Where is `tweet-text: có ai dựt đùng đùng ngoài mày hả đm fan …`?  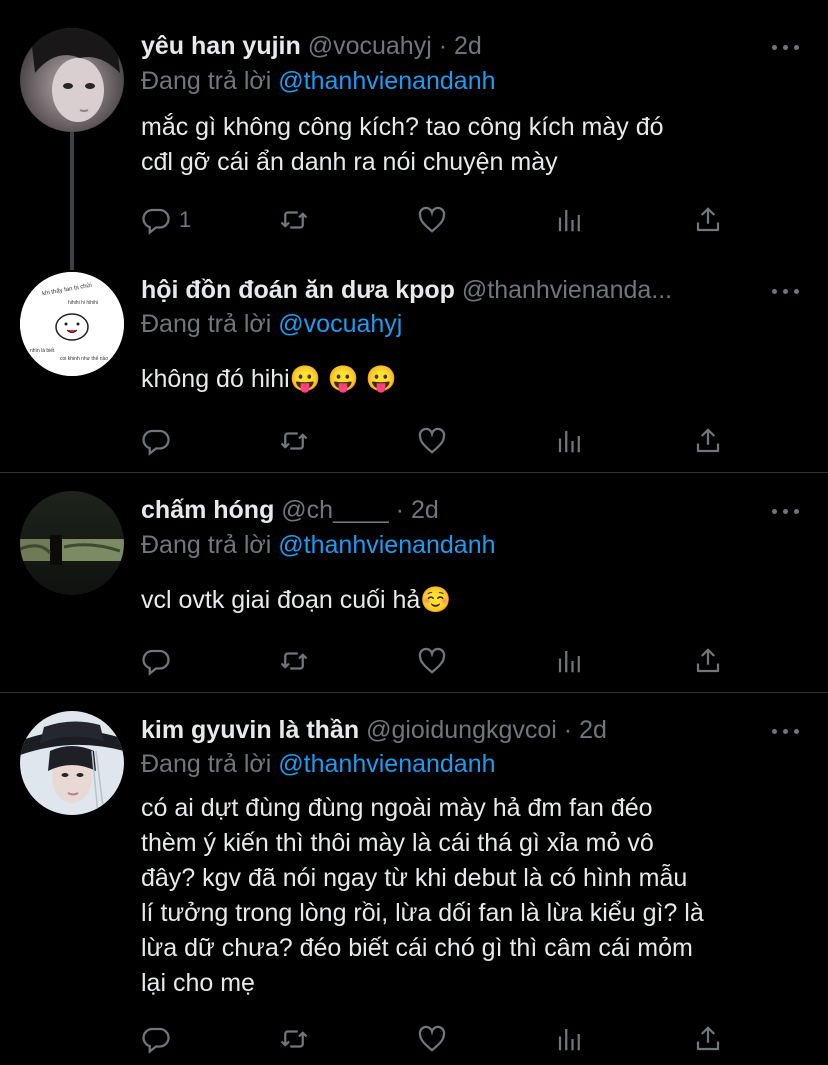
tweet-text: có ai dựt đùng đùng ngoài mày hả đm fan … is located at coordinates (422, 895).